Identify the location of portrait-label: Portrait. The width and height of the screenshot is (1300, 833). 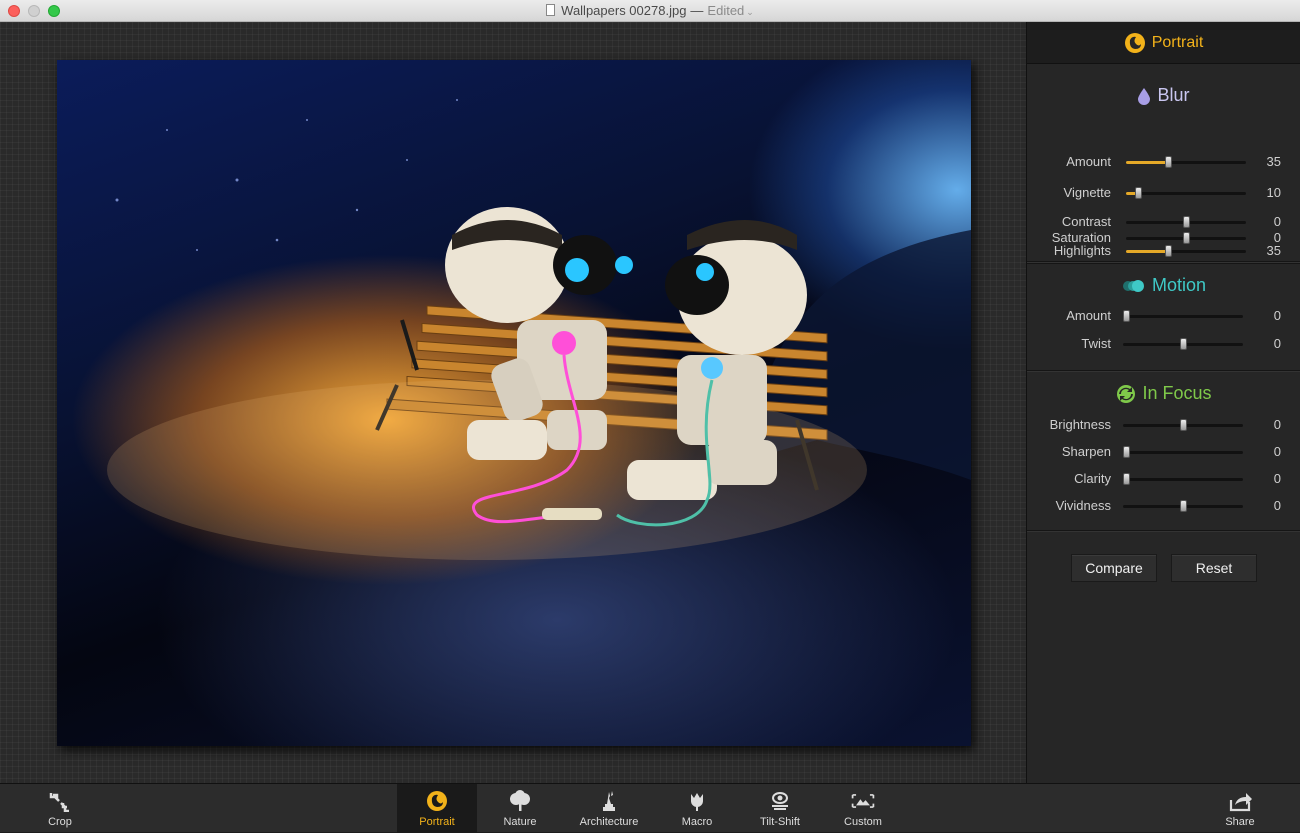
(437, 822).